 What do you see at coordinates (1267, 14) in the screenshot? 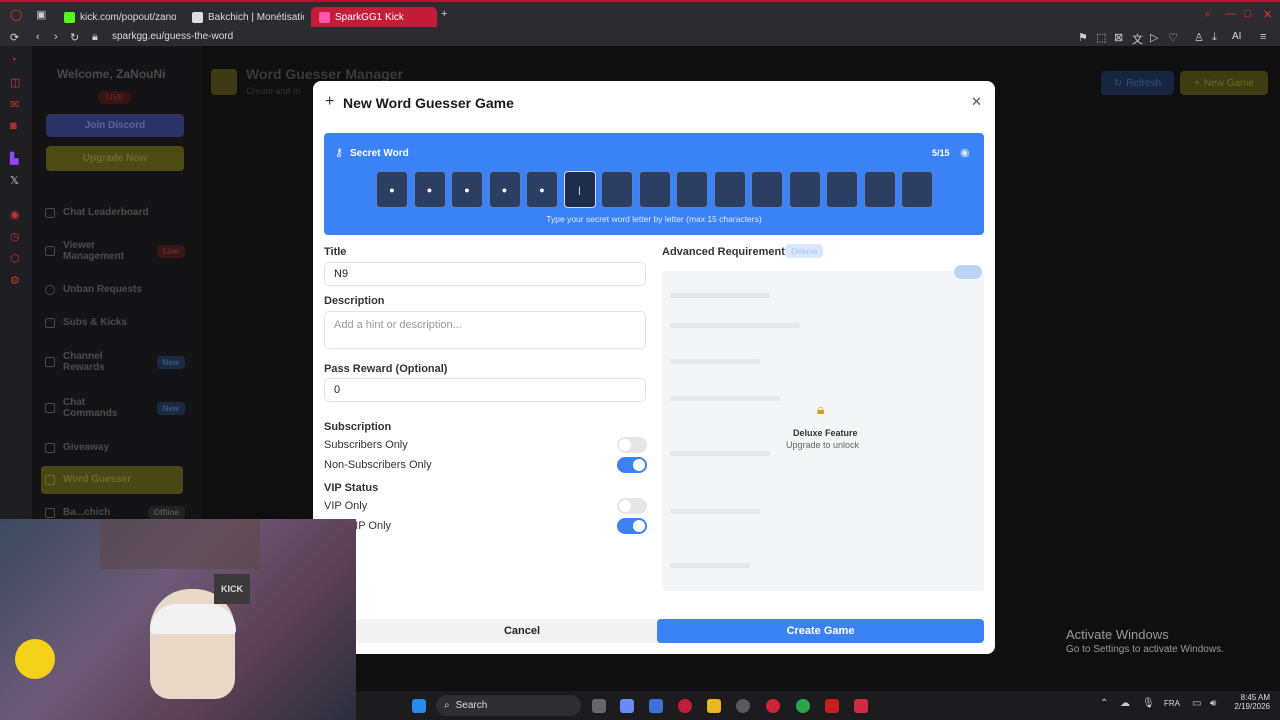
I see `close-window-icon: ✕` at bounding box center [1267, 14].